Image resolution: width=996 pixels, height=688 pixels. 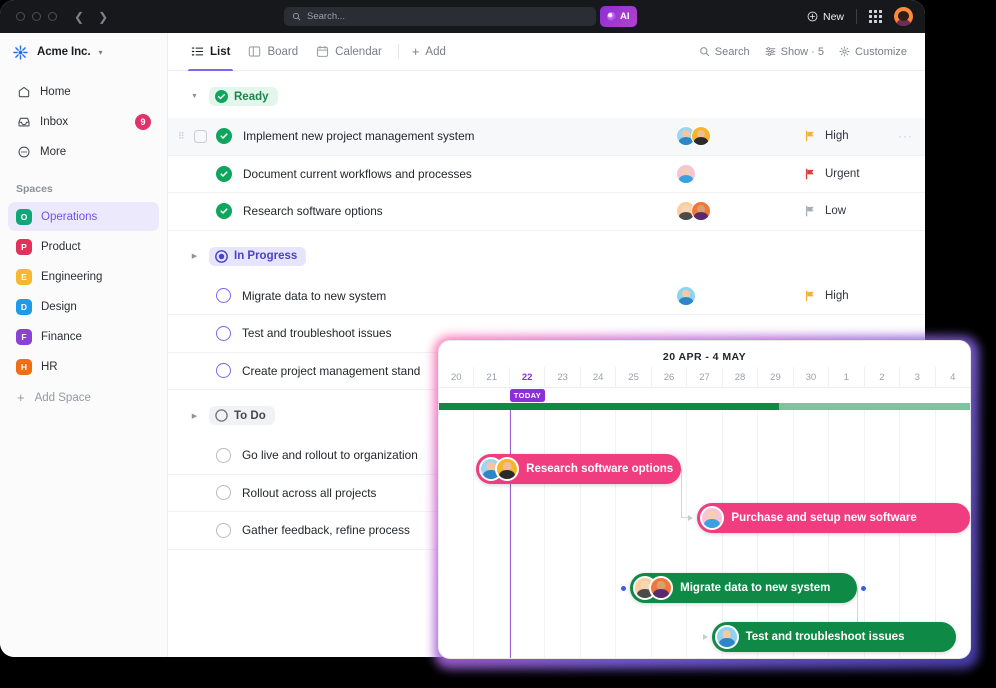 I want to click on filter-icon, so click(x=770, y=51).